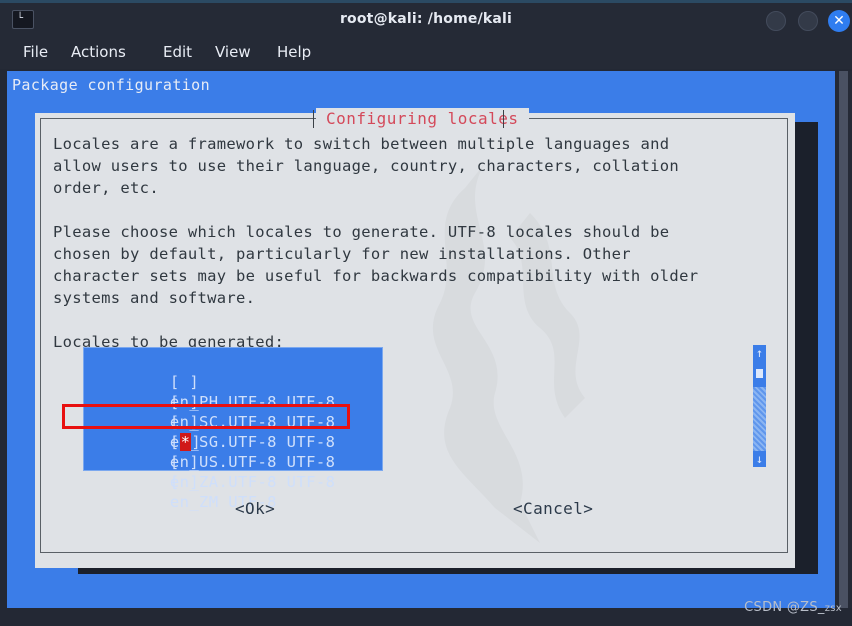 The height and width of the screenshot is (626, 852). What do you see at coordinates (553, 508) in the screenshot?
I see `cancel-button: <Cancel>` at bounding box center [553, 508].